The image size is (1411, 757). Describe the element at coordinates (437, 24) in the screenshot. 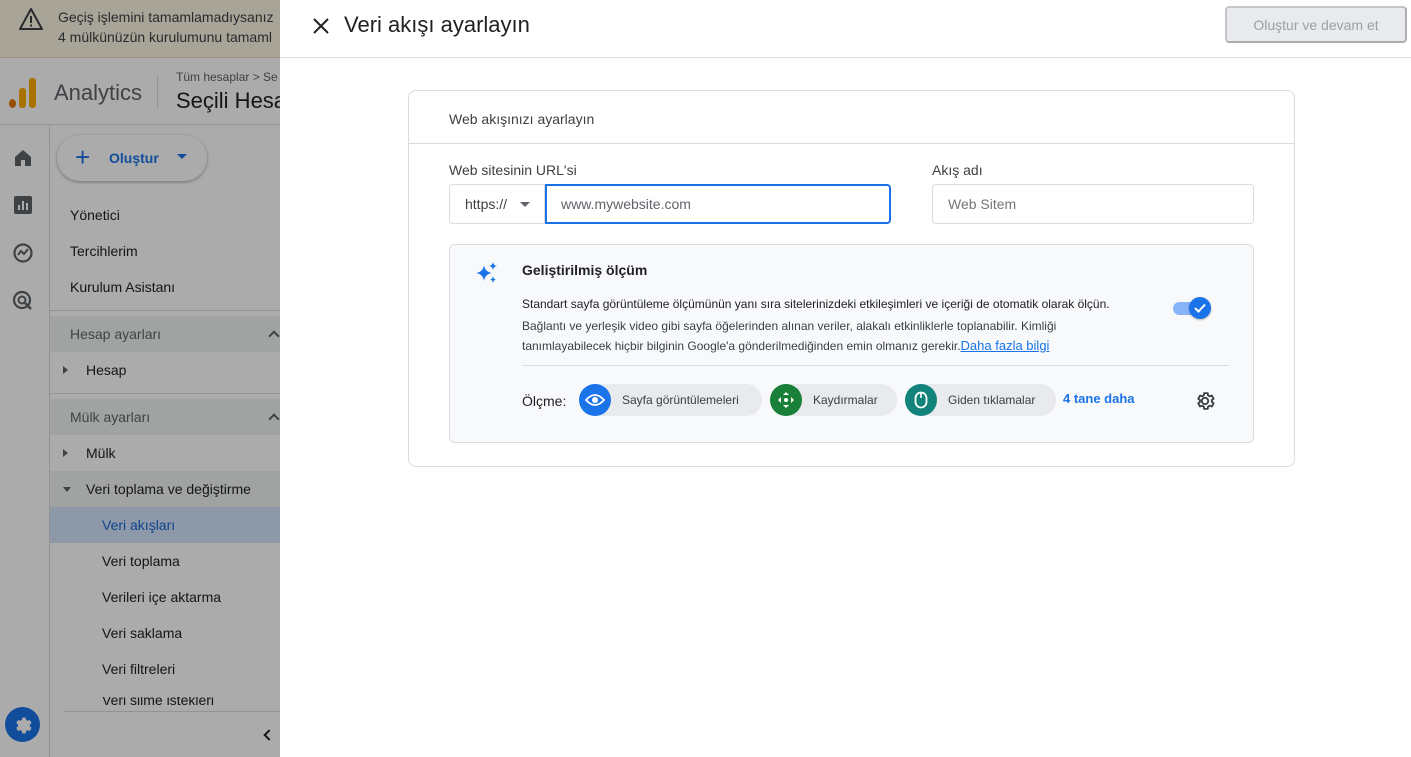

I see `dialog-title: Veri akışı ayarlayın` at that location.